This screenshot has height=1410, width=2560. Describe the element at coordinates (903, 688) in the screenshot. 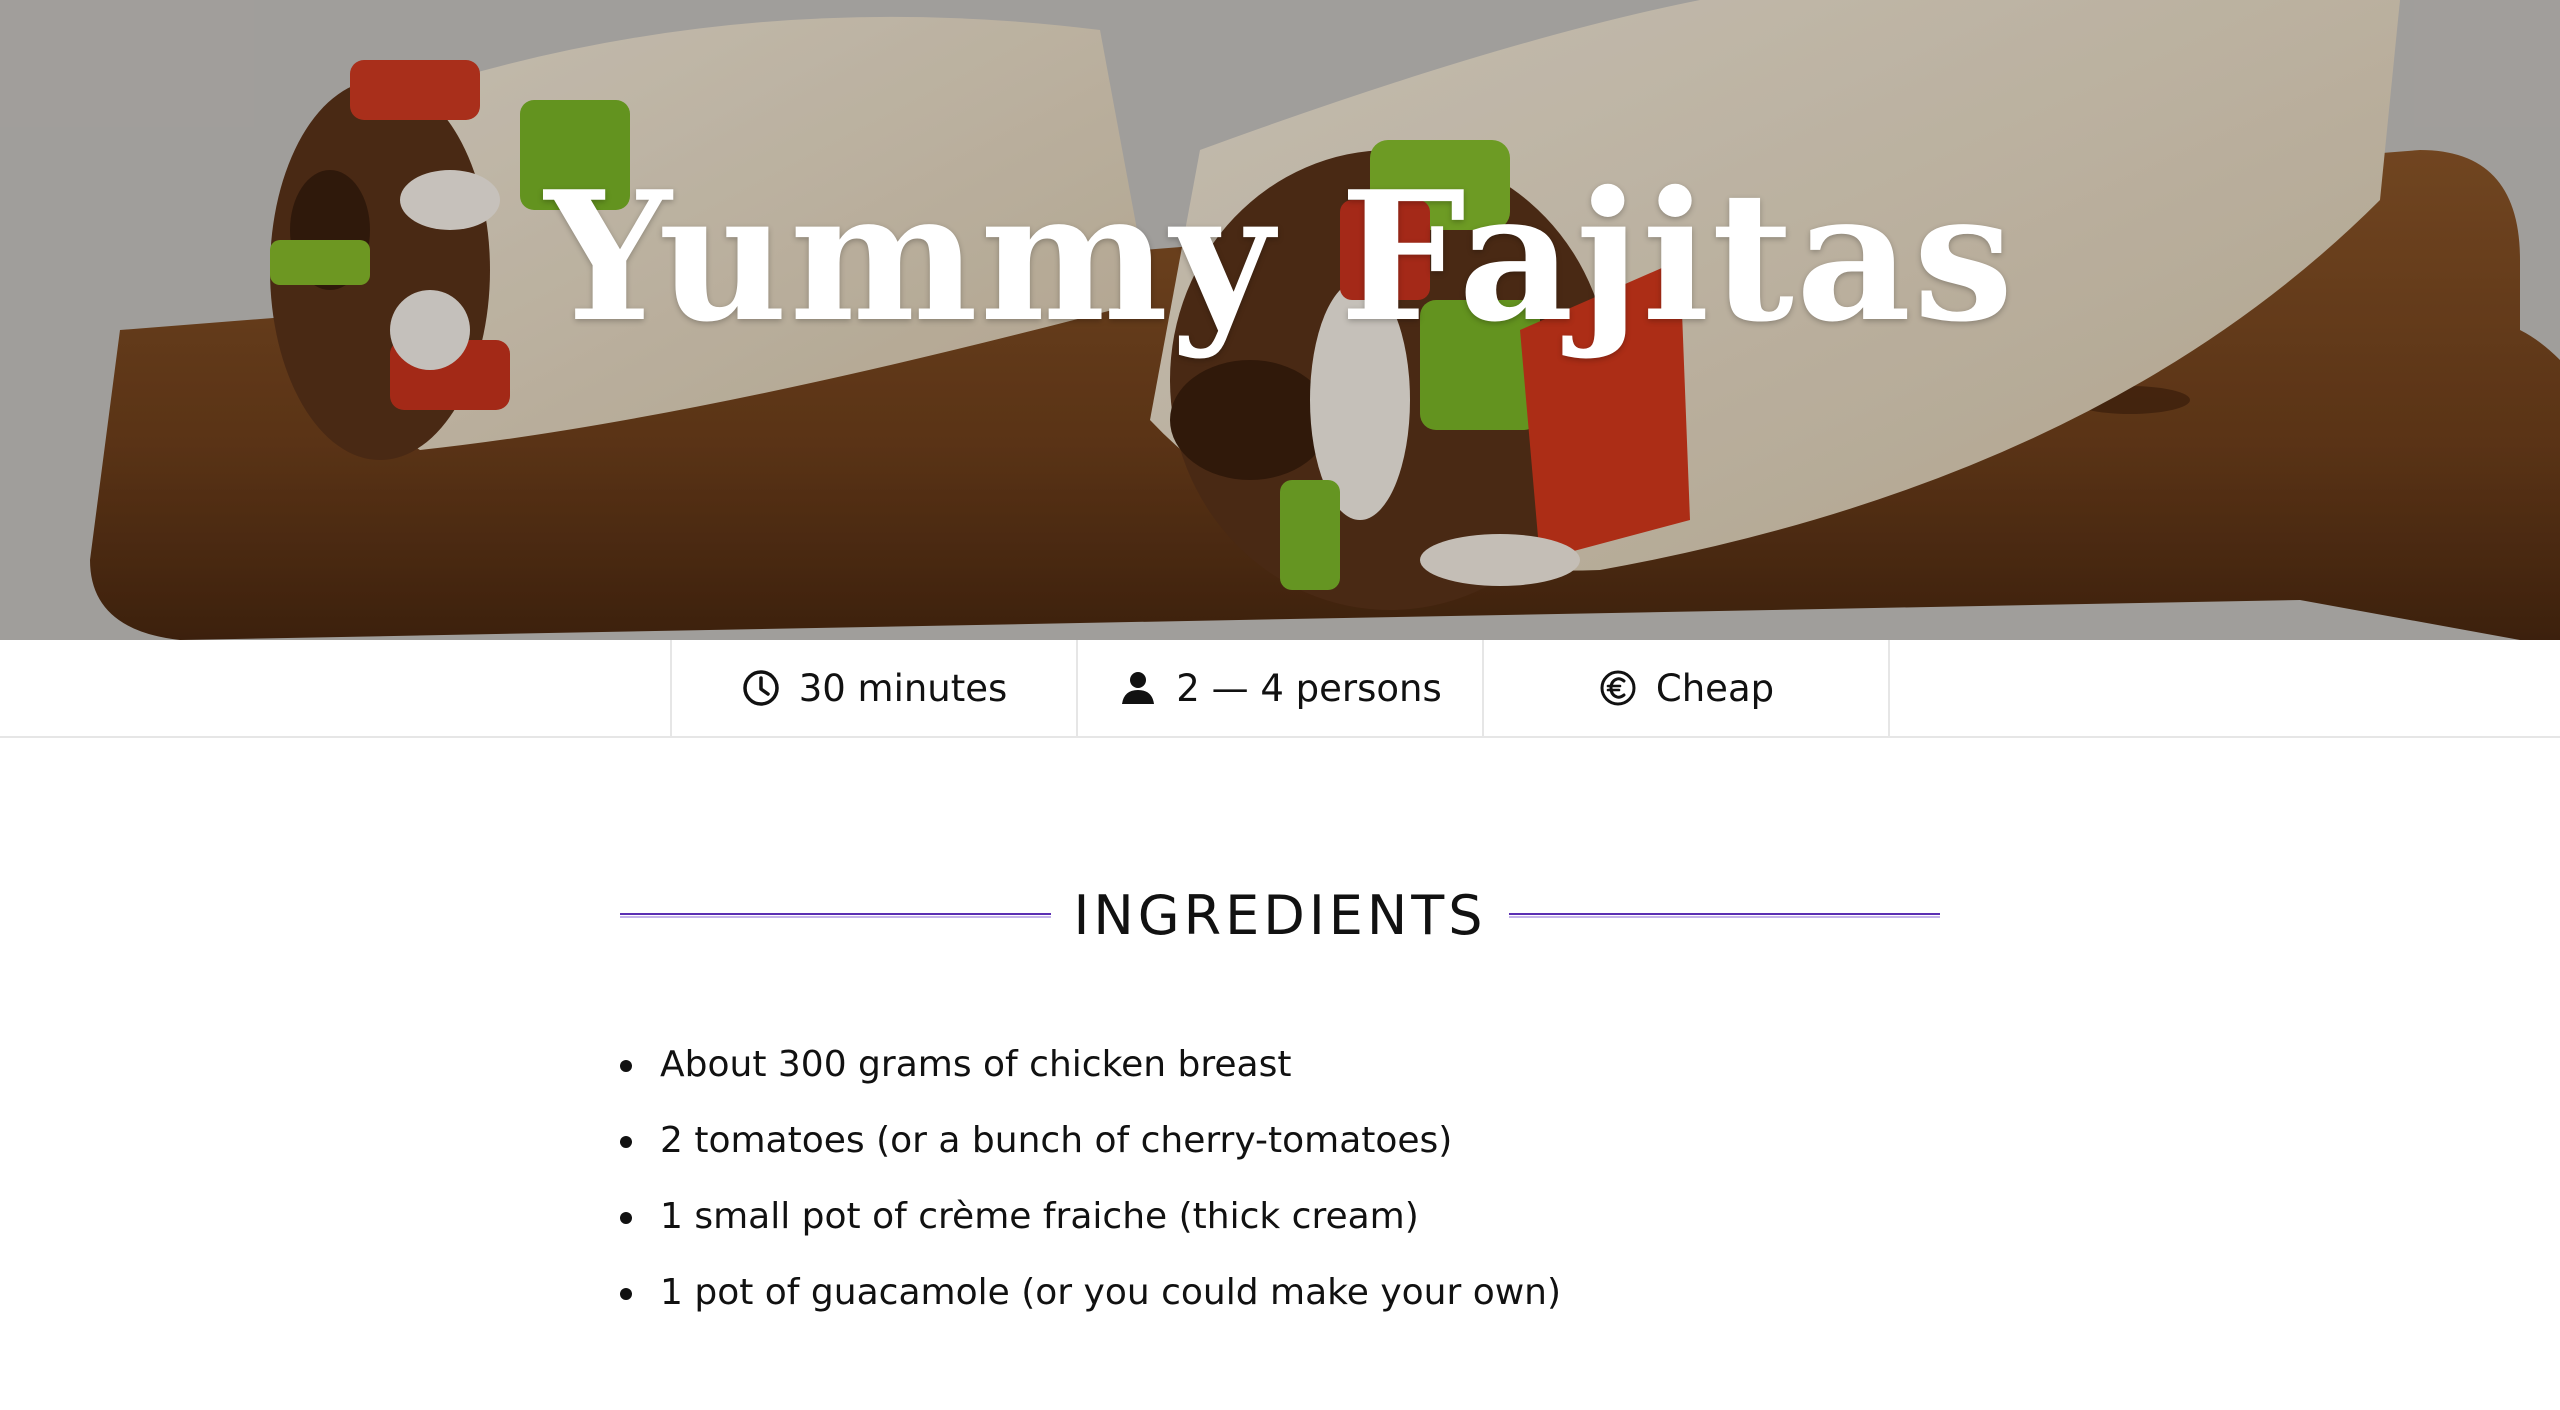

I see `meta-cooking-time-label: 30 minutes` at that location.